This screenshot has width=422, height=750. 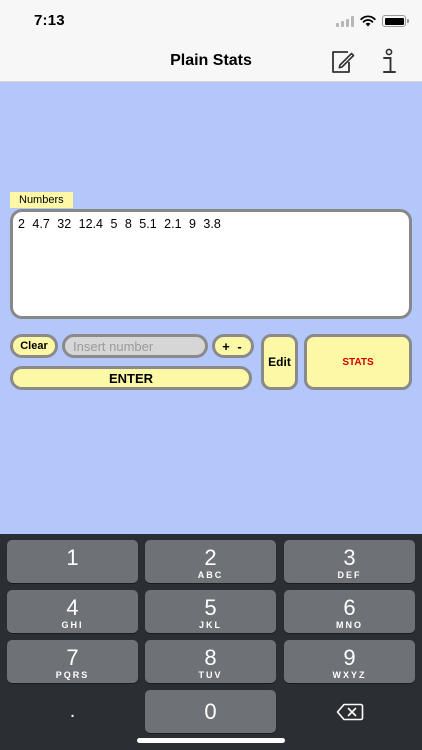 I want to click on edit-button: Edit, so click(x=279, y=362).